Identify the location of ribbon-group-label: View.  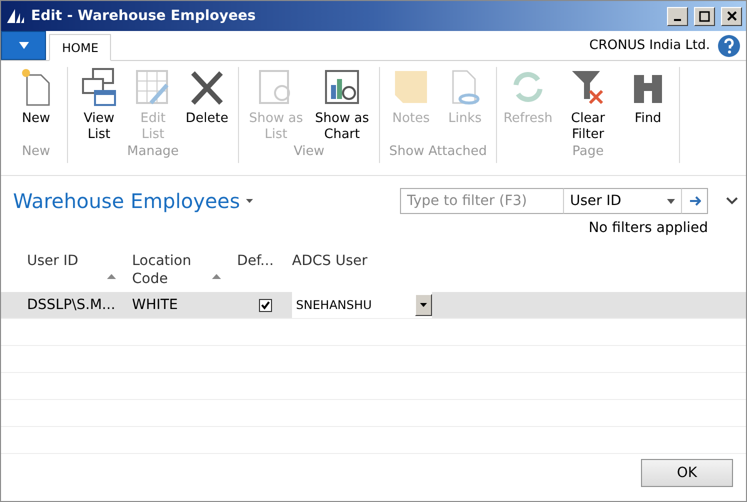
(309, 152).